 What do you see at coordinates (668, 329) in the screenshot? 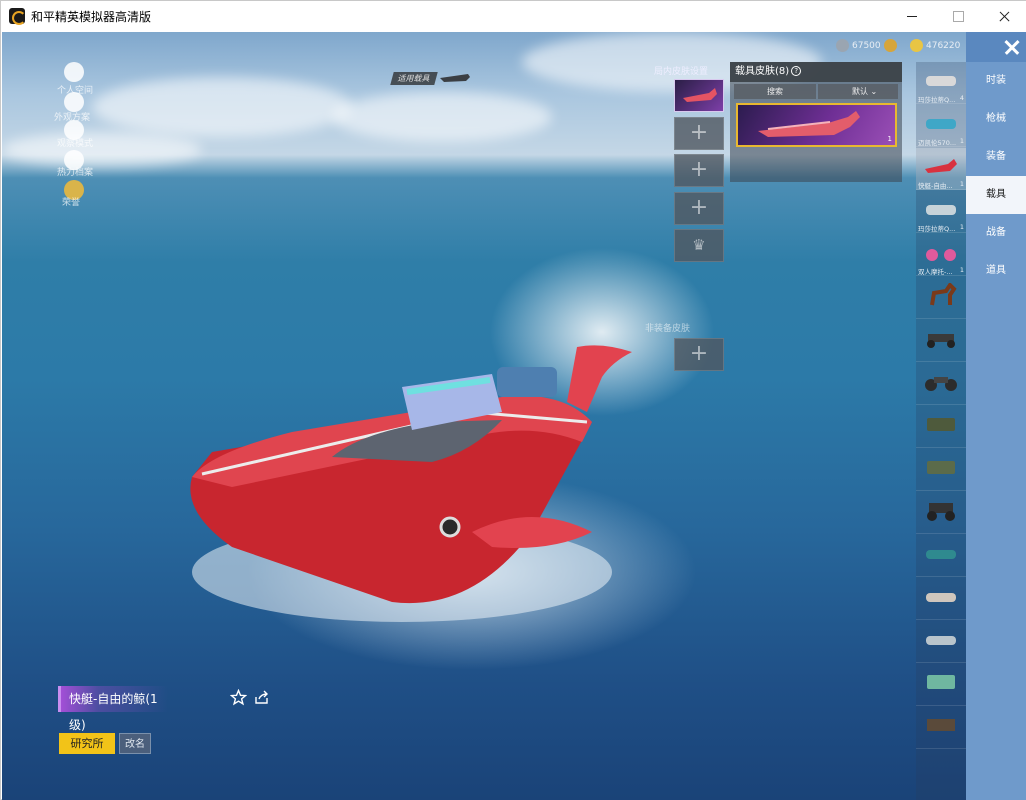
I see `non-equipped-skin-label: 非装备皮肤` at bounding box center [668, 329].